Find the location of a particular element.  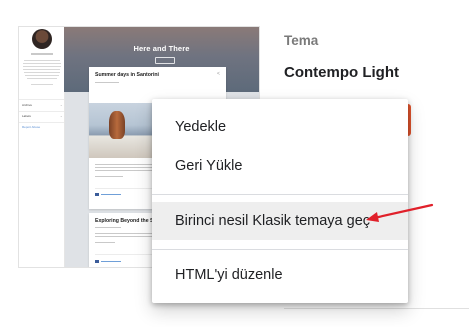

preview-blog-title: Here and There is located at coordinates (161, 48).